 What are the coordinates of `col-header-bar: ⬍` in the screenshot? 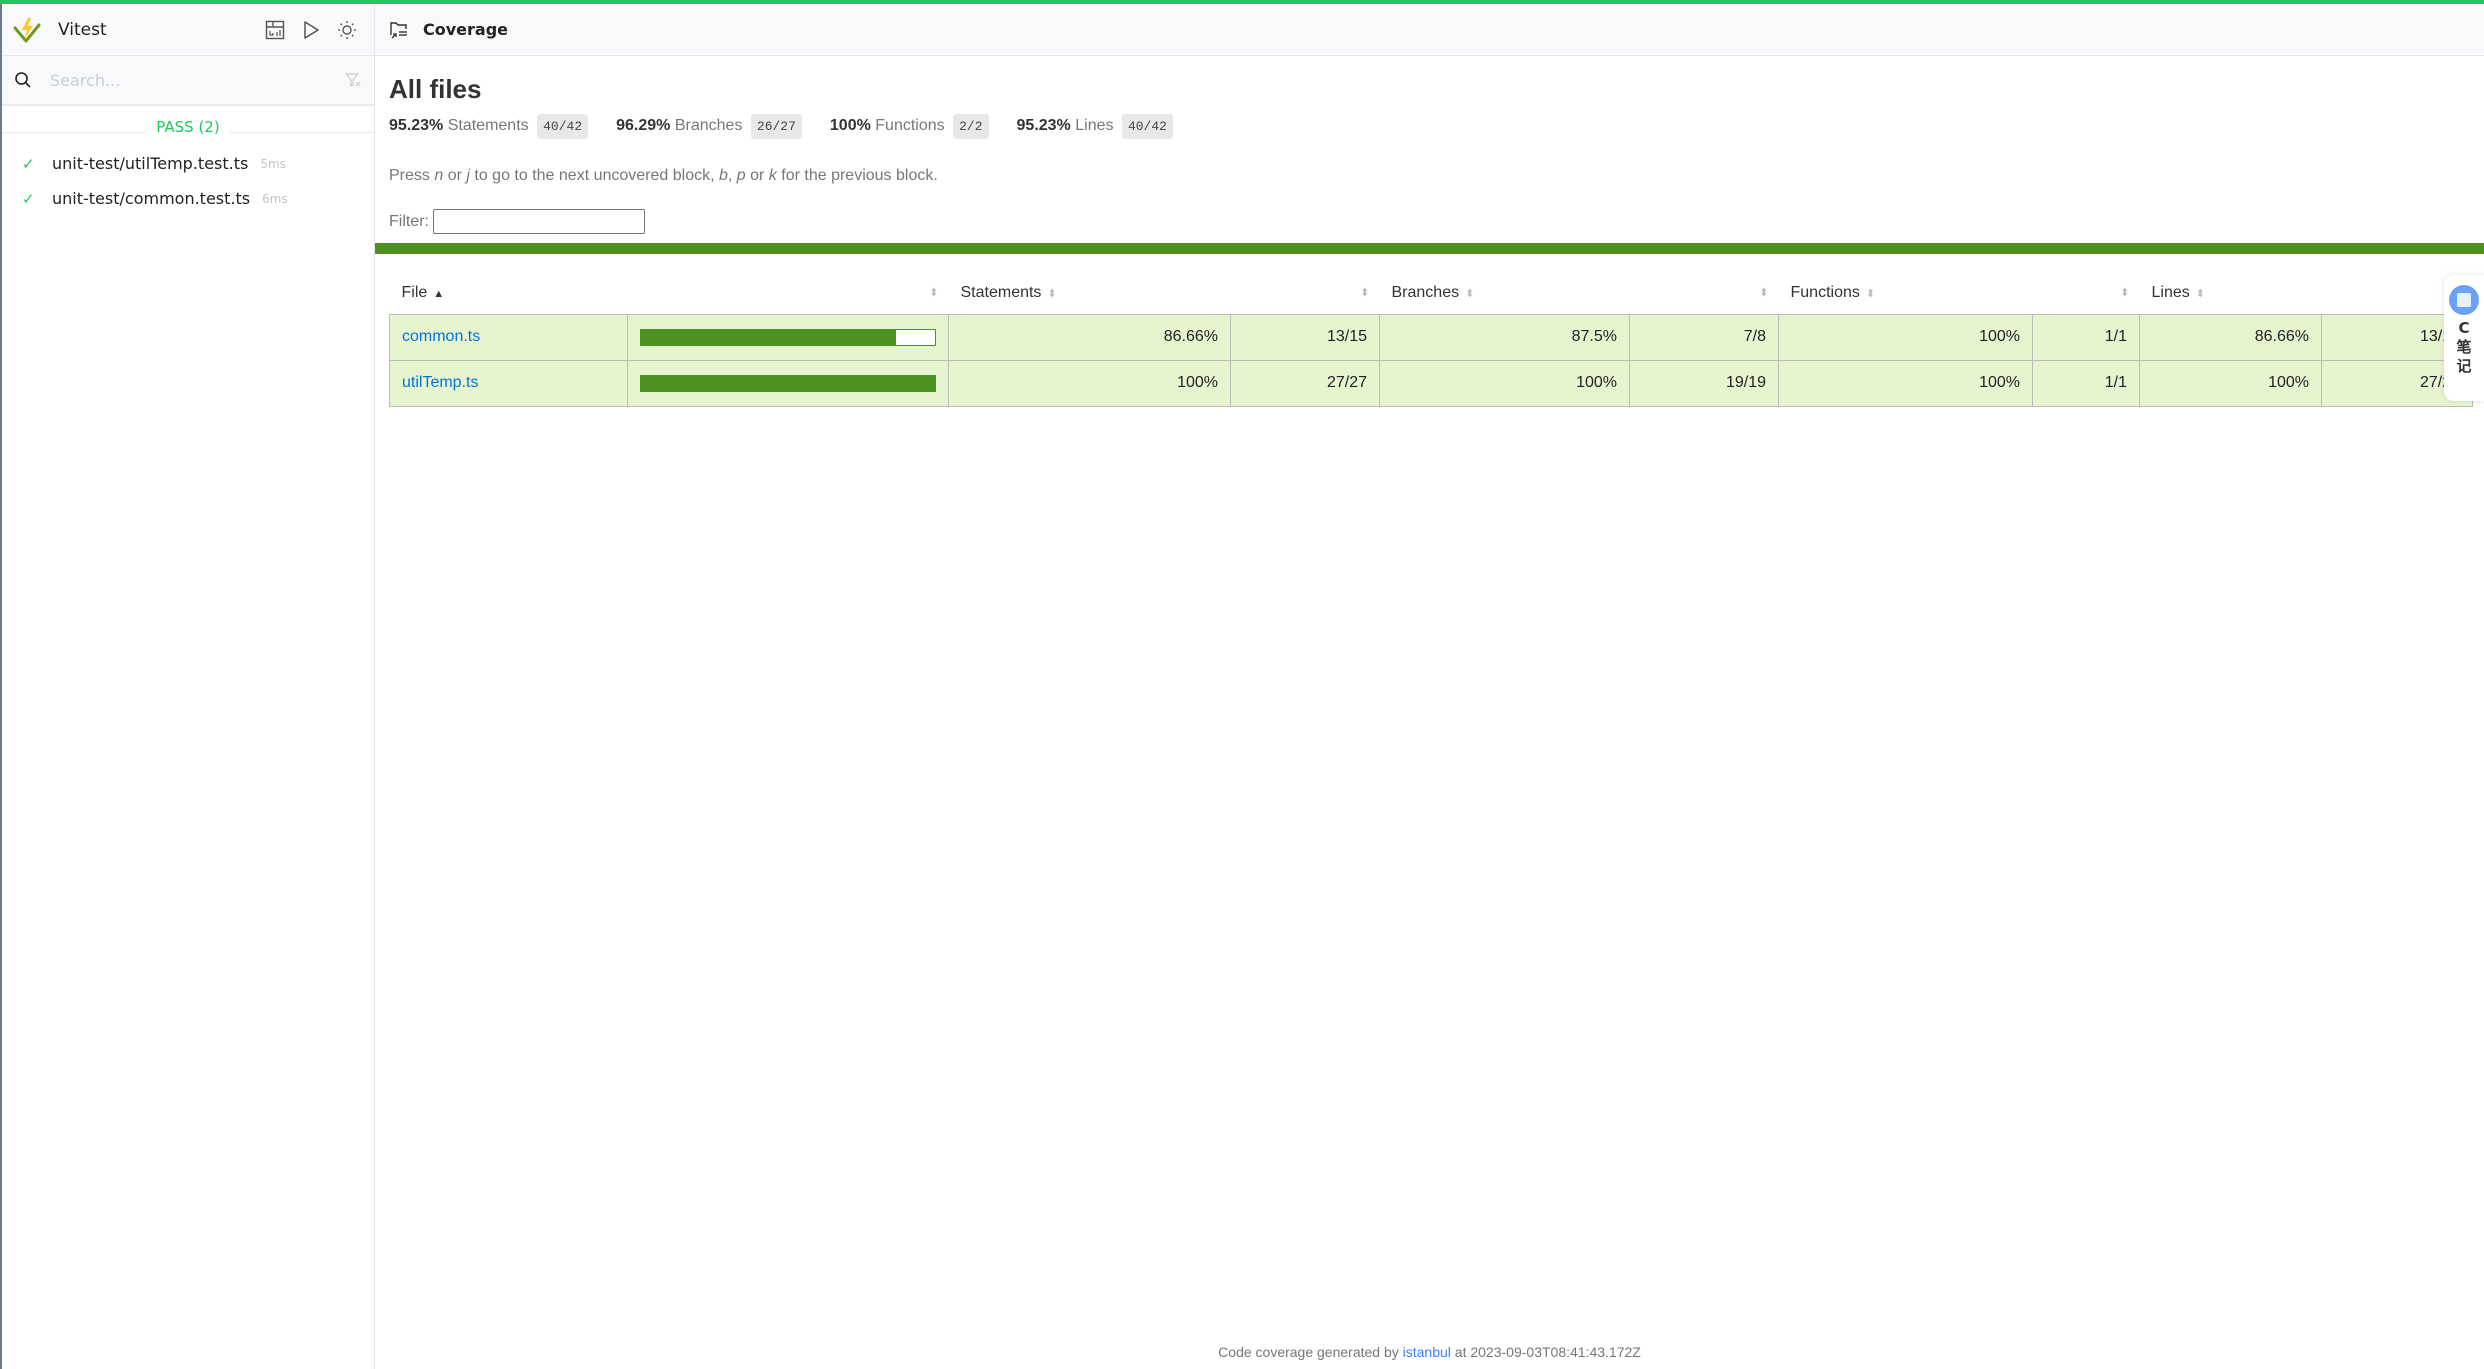 It's located at (788, 293).